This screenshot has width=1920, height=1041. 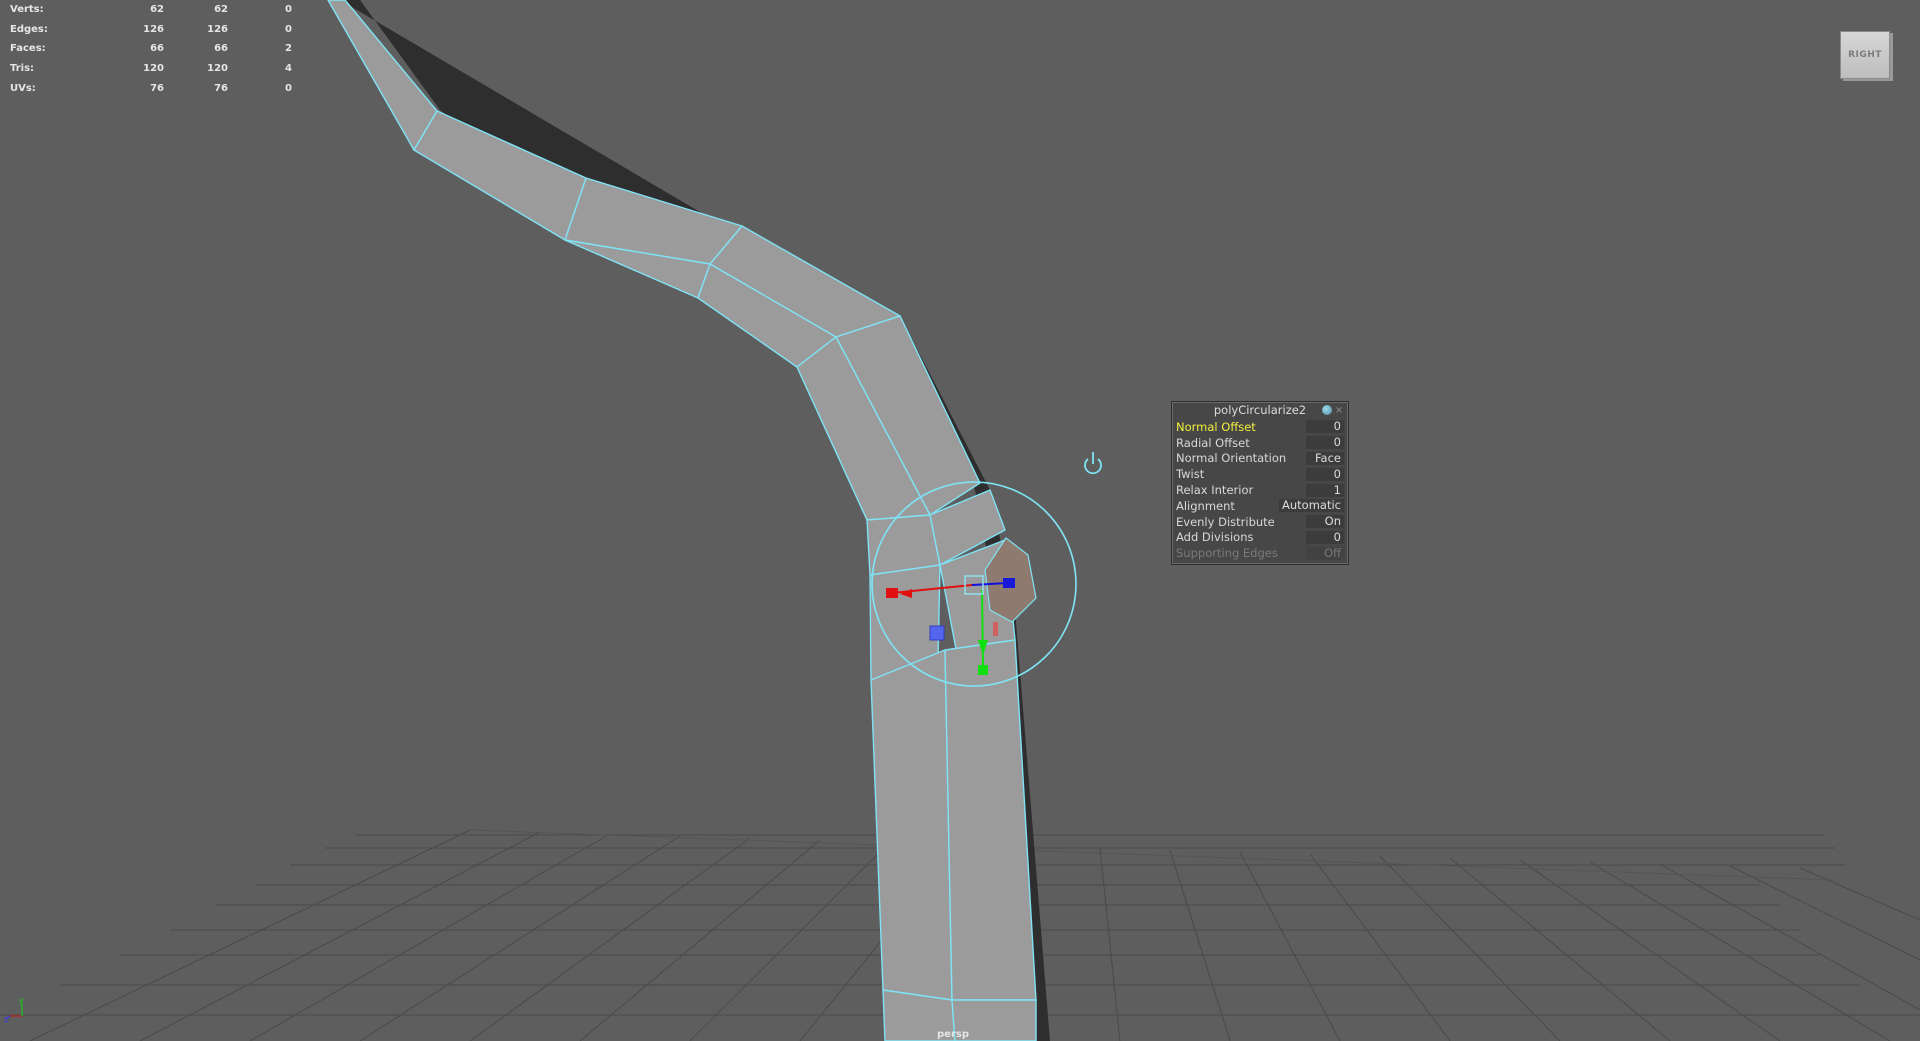 What do you see at coordinates (1190, 474) in the screenshot?
I see `attr-label: Twist` at bounding box center [1190, 474].